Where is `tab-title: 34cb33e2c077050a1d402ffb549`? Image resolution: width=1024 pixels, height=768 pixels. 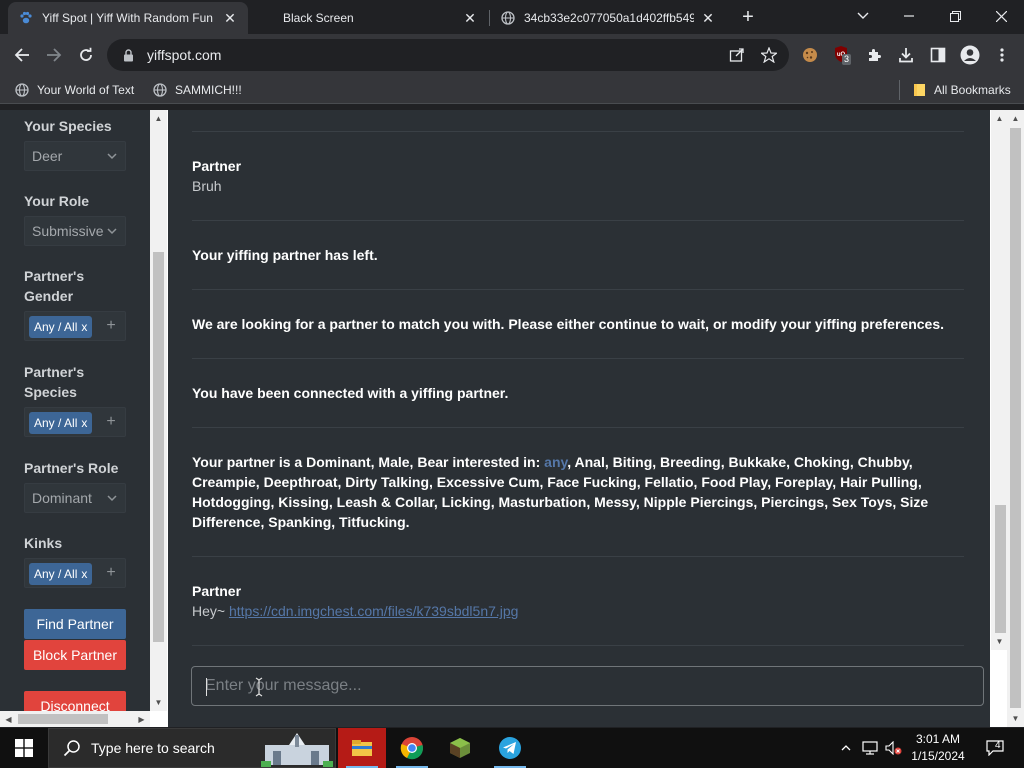
tab-title: 34cb33e2c077050a1d402ffb549 is located at coordinates (609, 18).